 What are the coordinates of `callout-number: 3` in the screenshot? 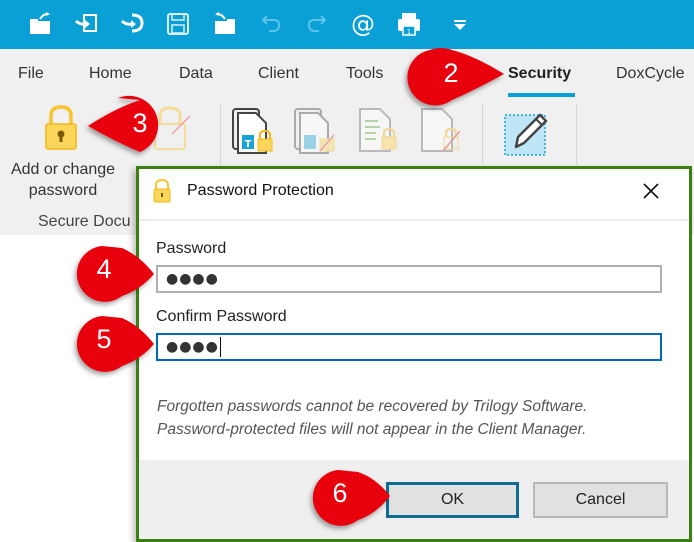 It's located at (140, 123).